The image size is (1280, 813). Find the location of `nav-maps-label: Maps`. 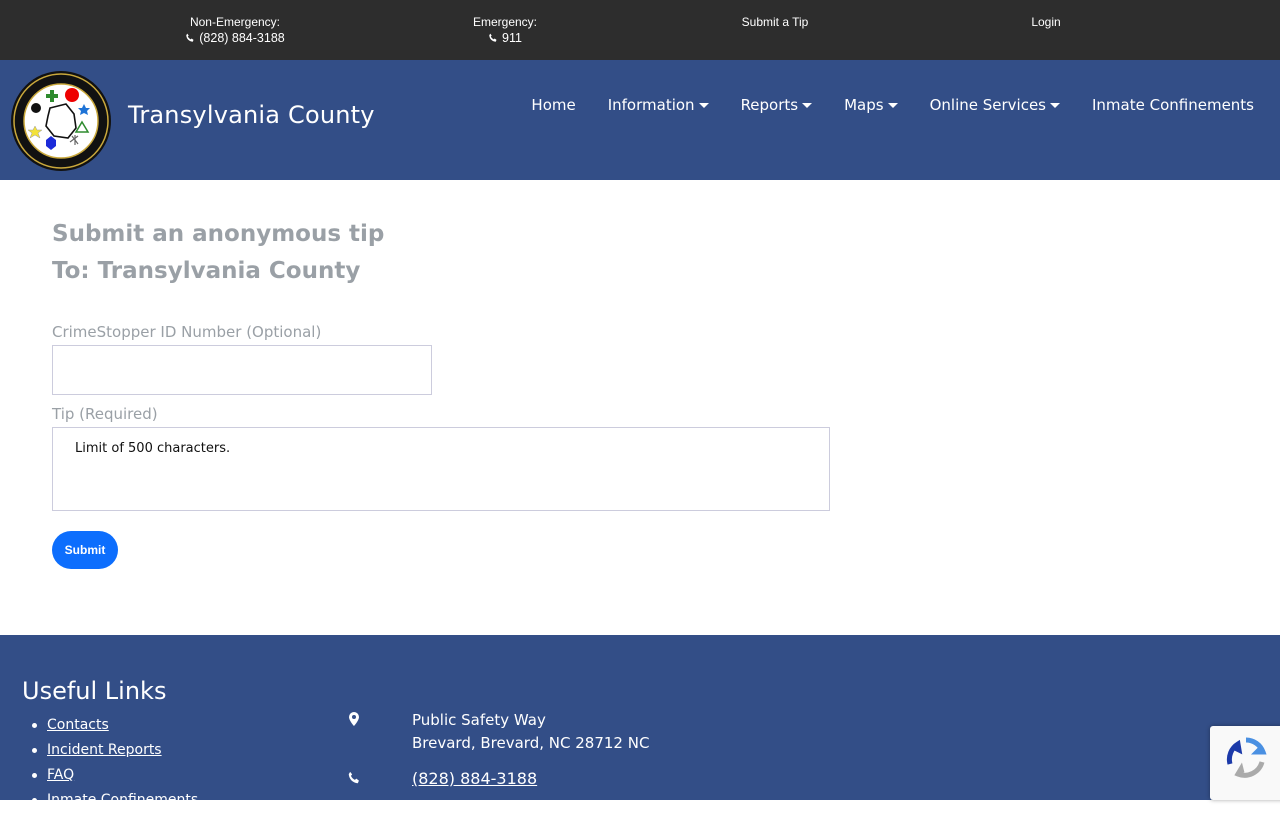

nav-maps-label: Maps is located at coordinates (864, 105).